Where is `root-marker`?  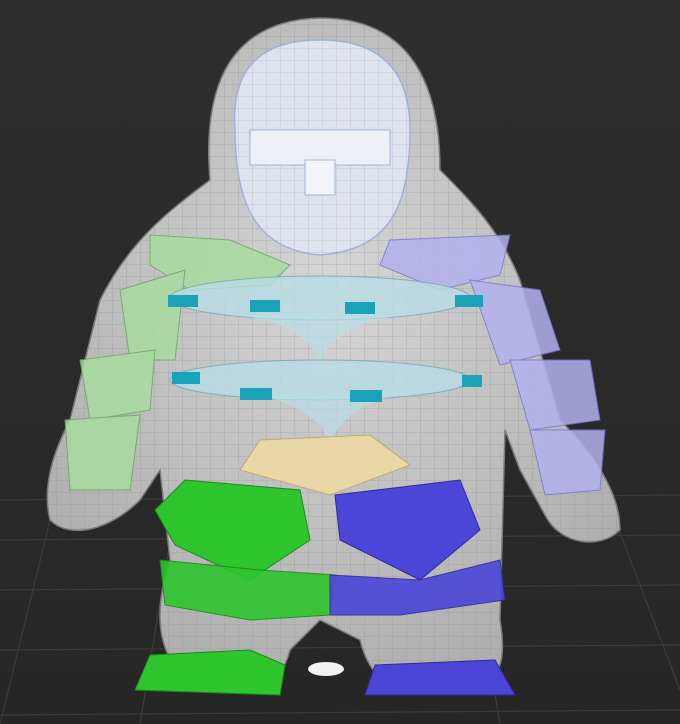 root-marker is located at coordinates (326, 669).